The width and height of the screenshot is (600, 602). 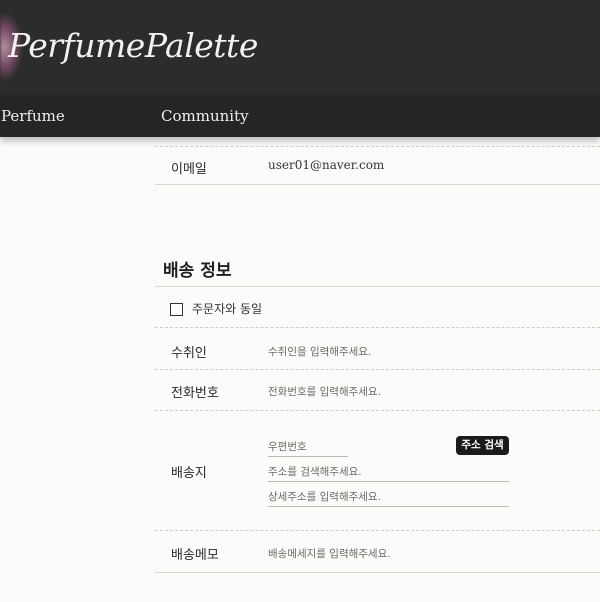 What do you see at coordinates (388, 506) in the screenshot?
I see `address-detail-underline` at bounding box center [388, 506].